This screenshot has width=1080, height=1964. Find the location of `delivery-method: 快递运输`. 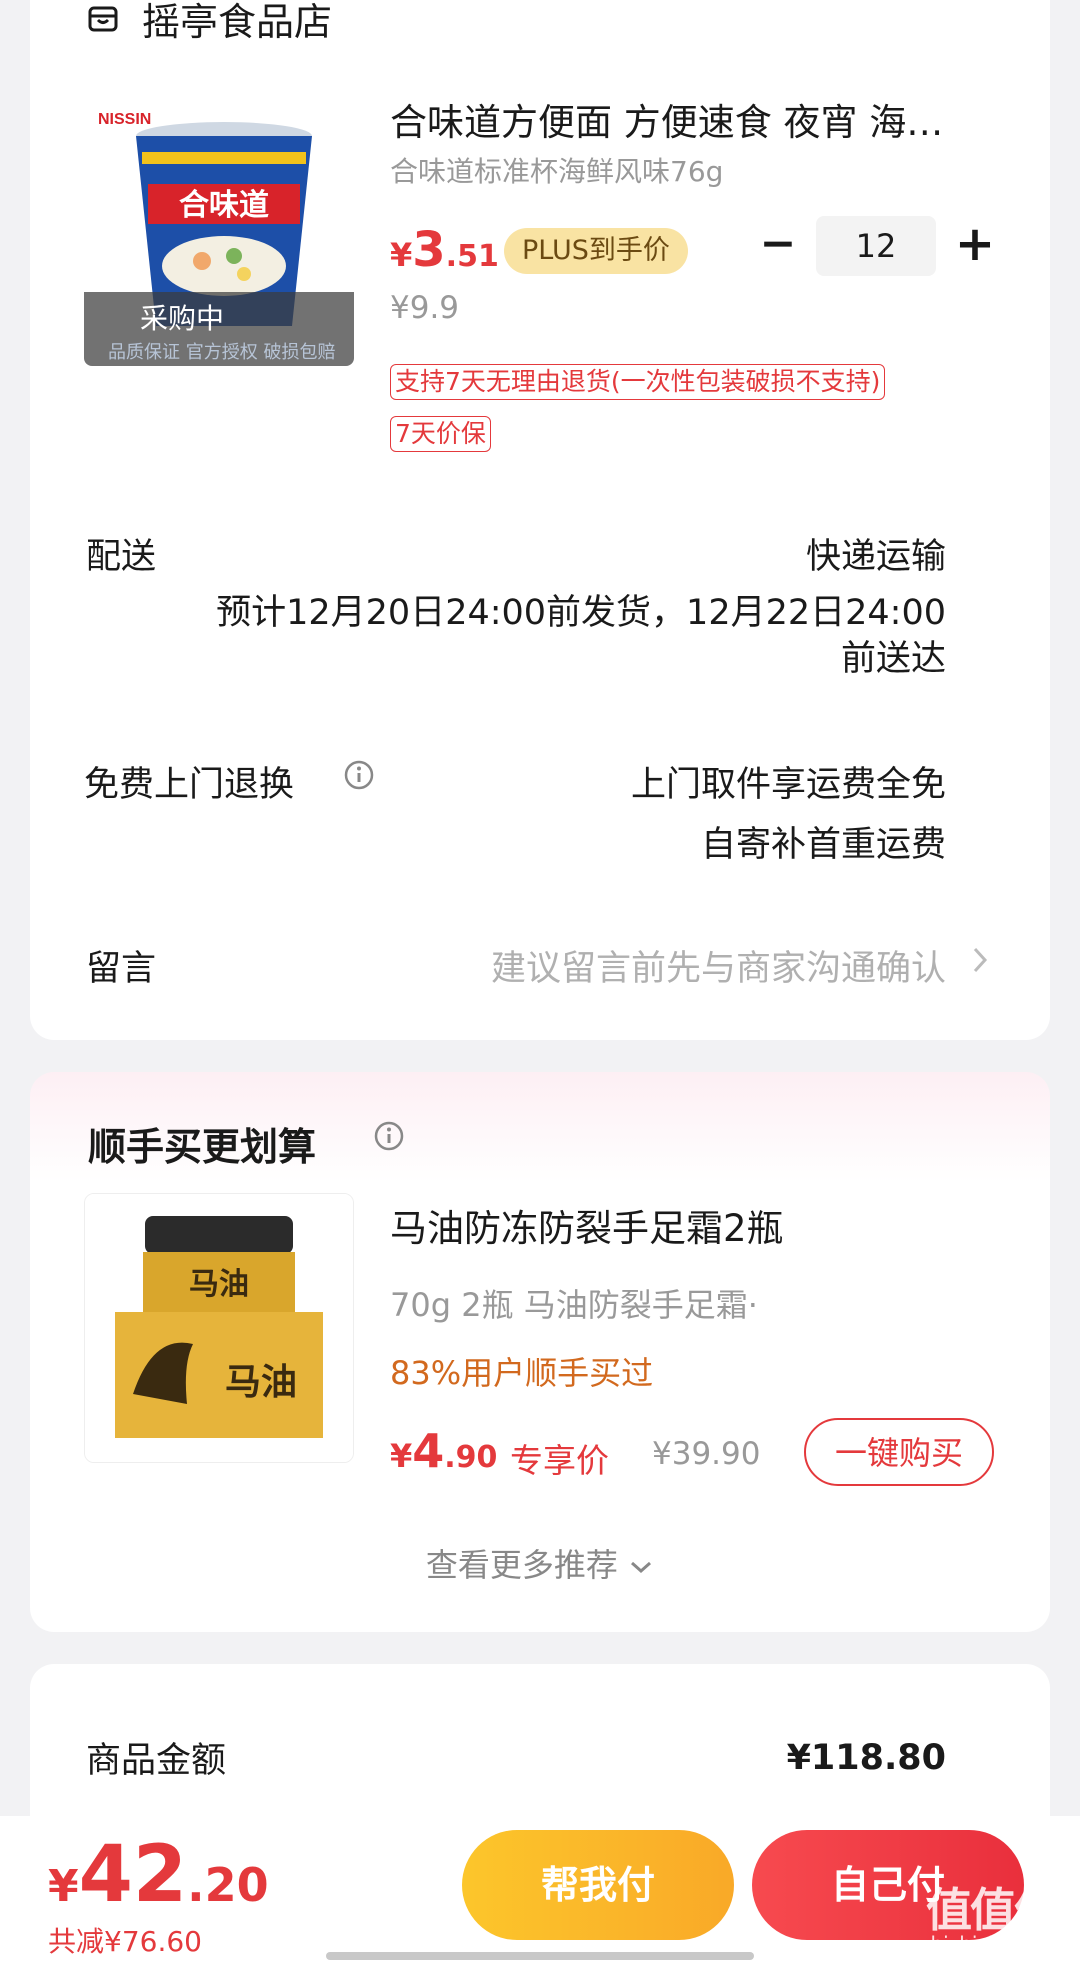

delivery-method: 快递运输 is located at coordinates (876, 553).